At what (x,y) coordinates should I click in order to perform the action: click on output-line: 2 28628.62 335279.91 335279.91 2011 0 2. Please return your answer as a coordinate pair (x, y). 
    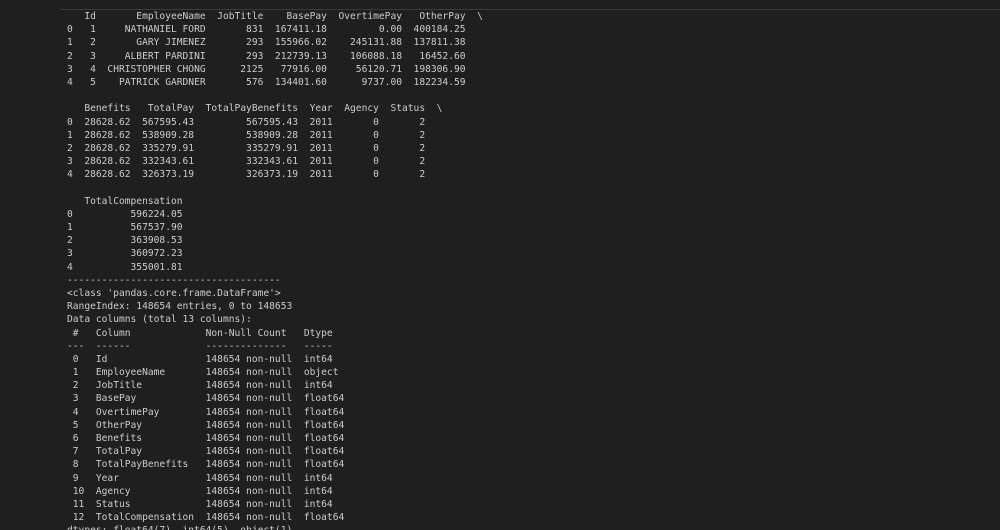
    Looking at the image, I should click on (246, 148).